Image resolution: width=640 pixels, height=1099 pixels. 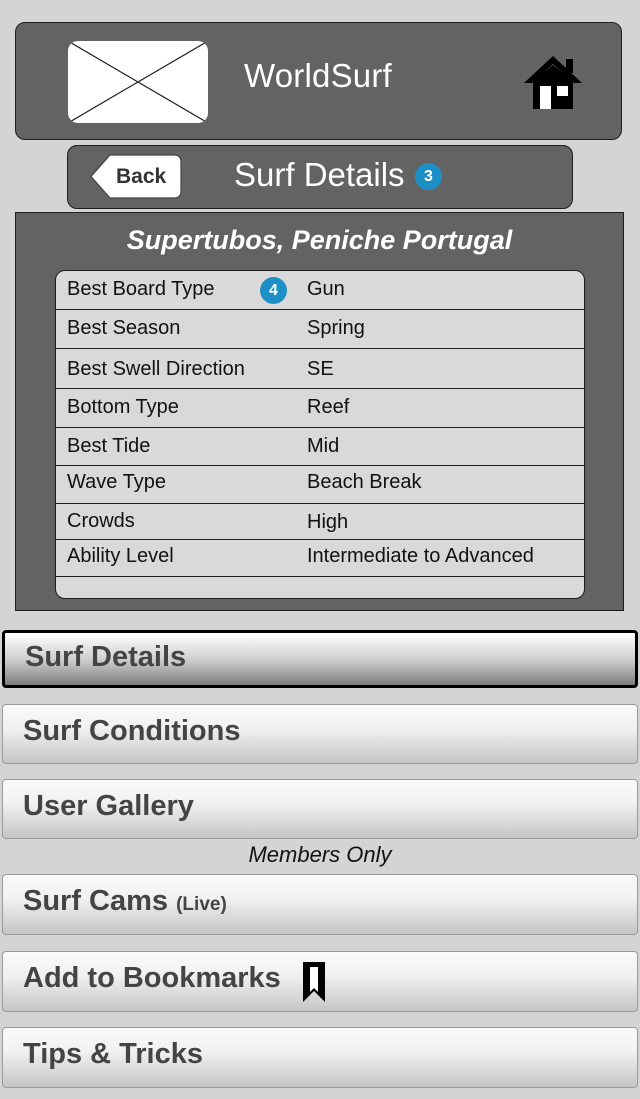 I want to click on live-label: (Live), so click(x=201, y=904).